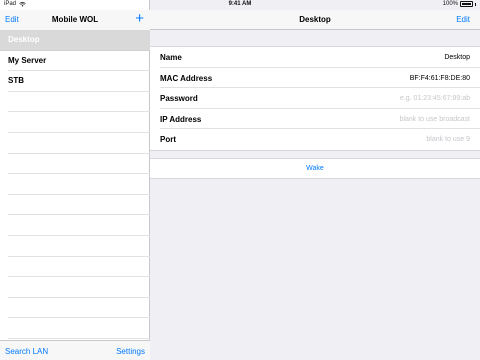 The image size is (480, 360). Describe the element at coordinates (320, 78) in the screenshot. I see `mac-row: MAC Address BF:F4:61:F8:DE:80` at that location.